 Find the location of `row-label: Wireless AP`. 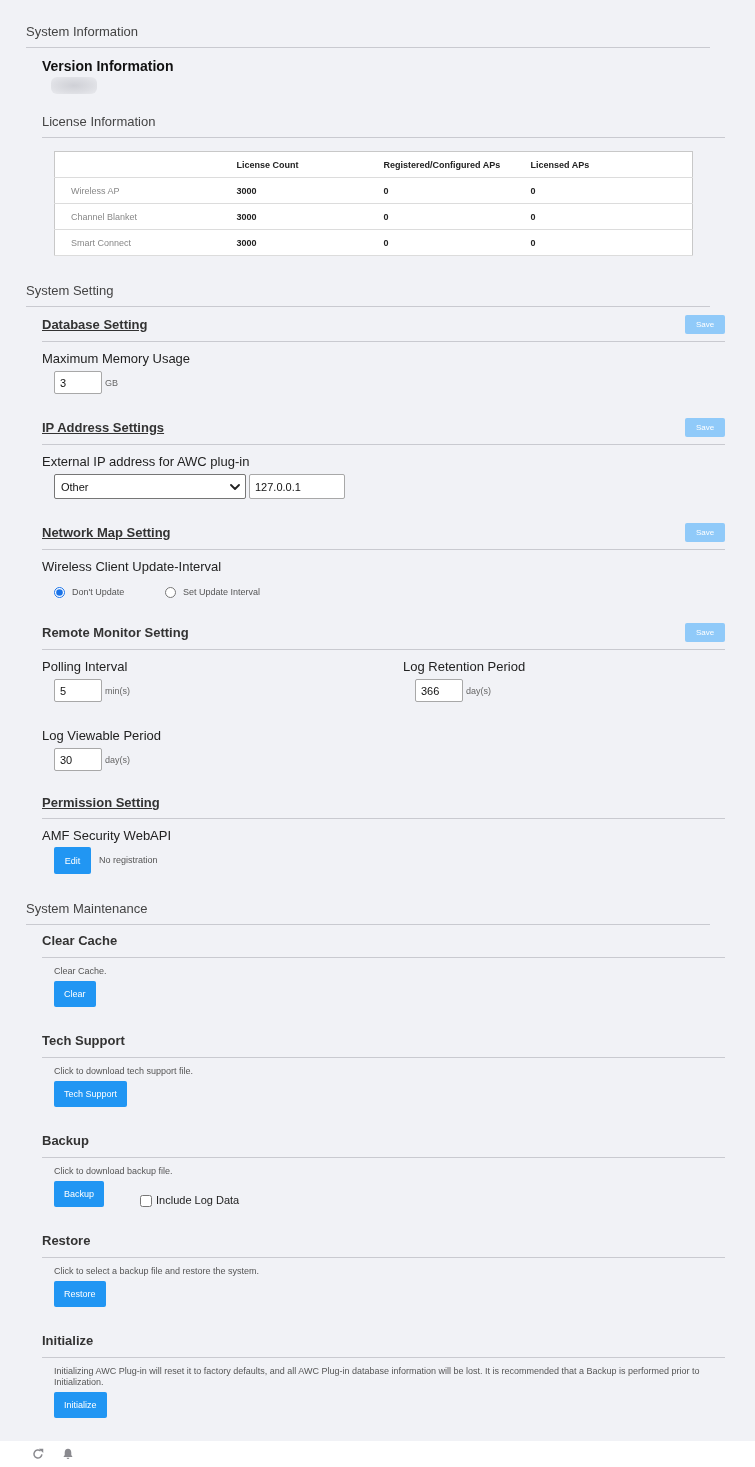

row-label: Wireless AP is located at coordinates (95, 190).